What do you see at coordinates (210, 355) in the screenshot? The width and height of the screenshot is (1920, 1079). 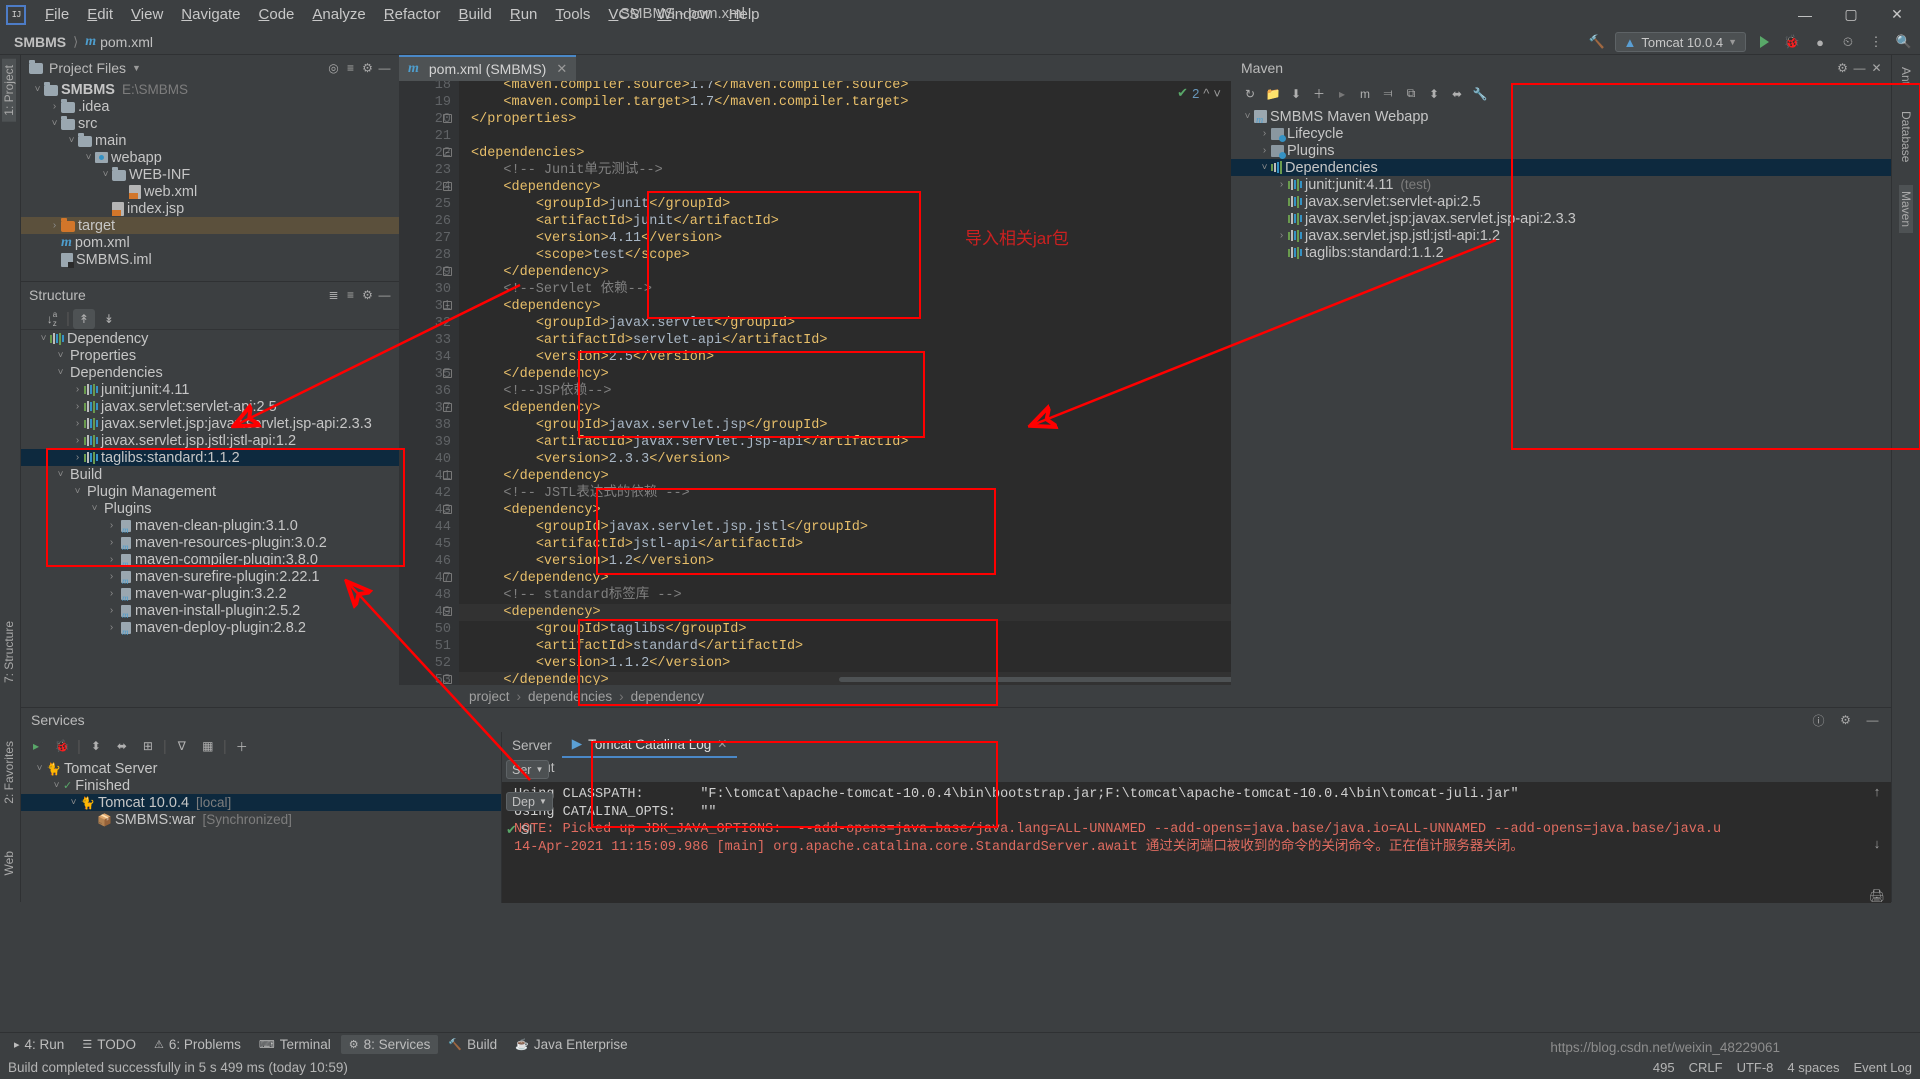 I see `tree-node: ˅ Properties` at bounding box center [210, 355].